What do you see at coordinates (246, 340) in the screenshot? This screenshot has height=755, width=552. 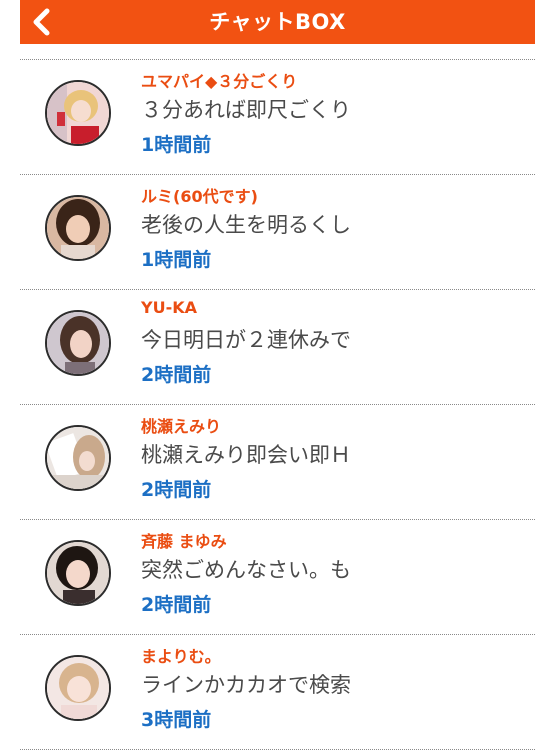 I see `chat-message-preview: 今日明日が２連休みで` at bounding box center [246, 340].